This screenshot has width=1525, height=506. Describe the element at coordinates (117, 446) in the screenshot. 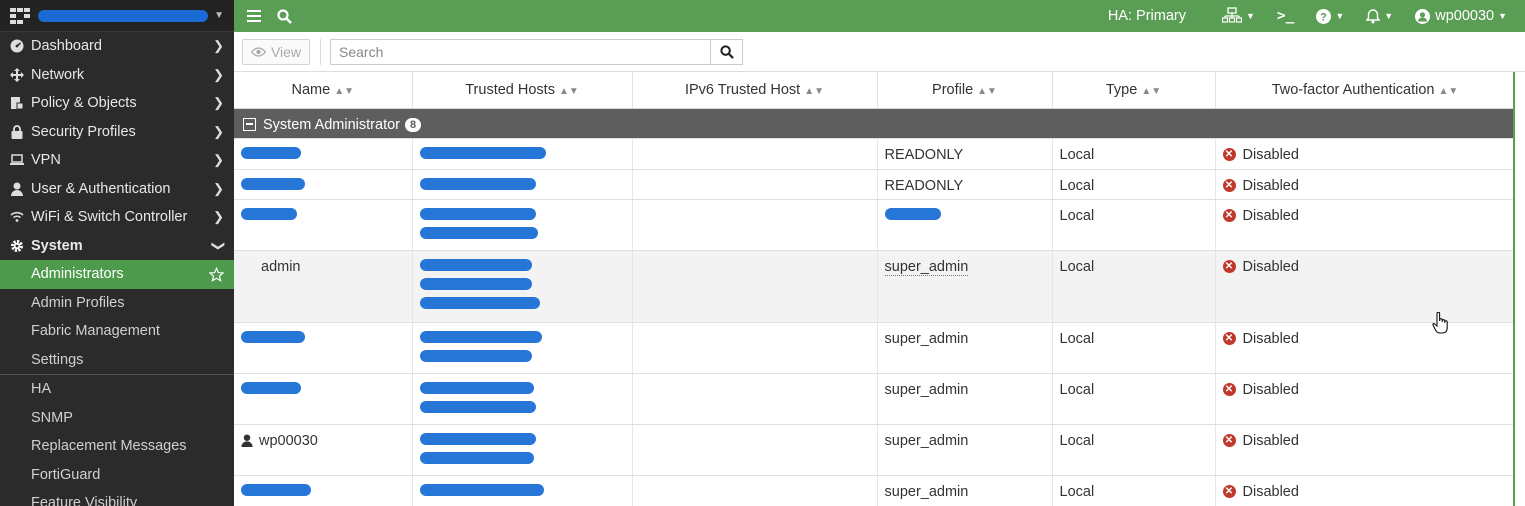

I see `sidebar-item-replacement-messages: Replacement Messages` at that location.